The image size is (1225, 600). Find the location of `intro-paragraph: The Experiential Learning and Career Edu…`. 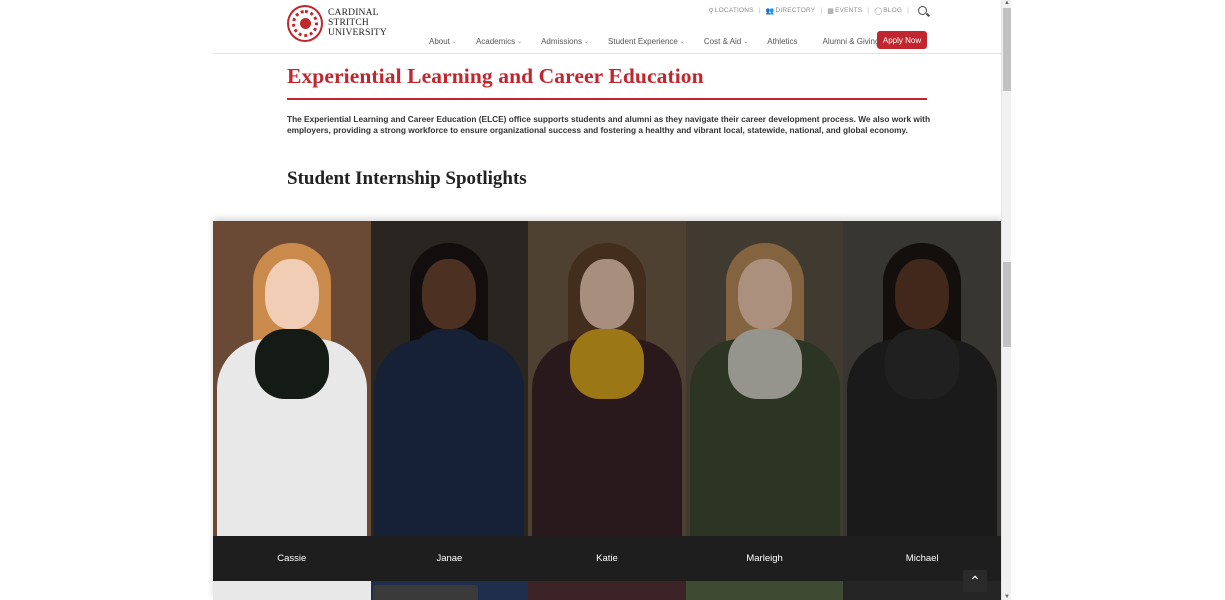

intro-paragraph: The Experiential Learning and Career Edu… is located at coordinates (609, 124).